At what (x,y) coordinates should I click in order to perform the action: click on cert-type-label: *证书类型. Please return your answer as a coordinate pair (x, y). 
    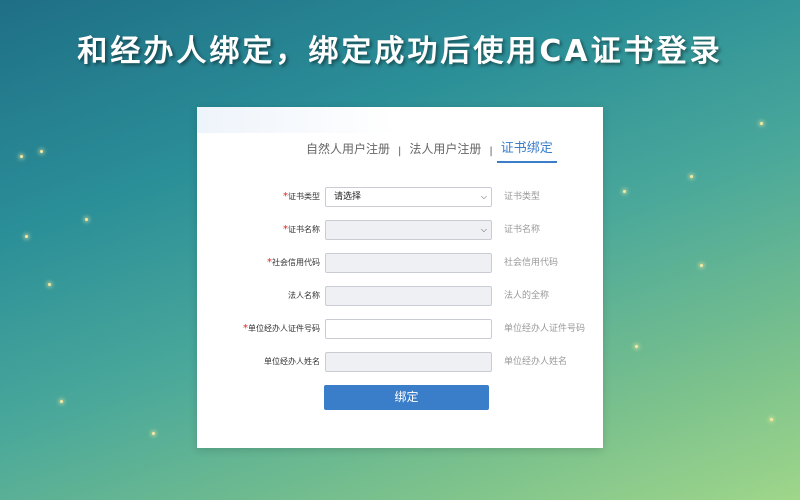
    Looking at the image, I should click on (301, 196).